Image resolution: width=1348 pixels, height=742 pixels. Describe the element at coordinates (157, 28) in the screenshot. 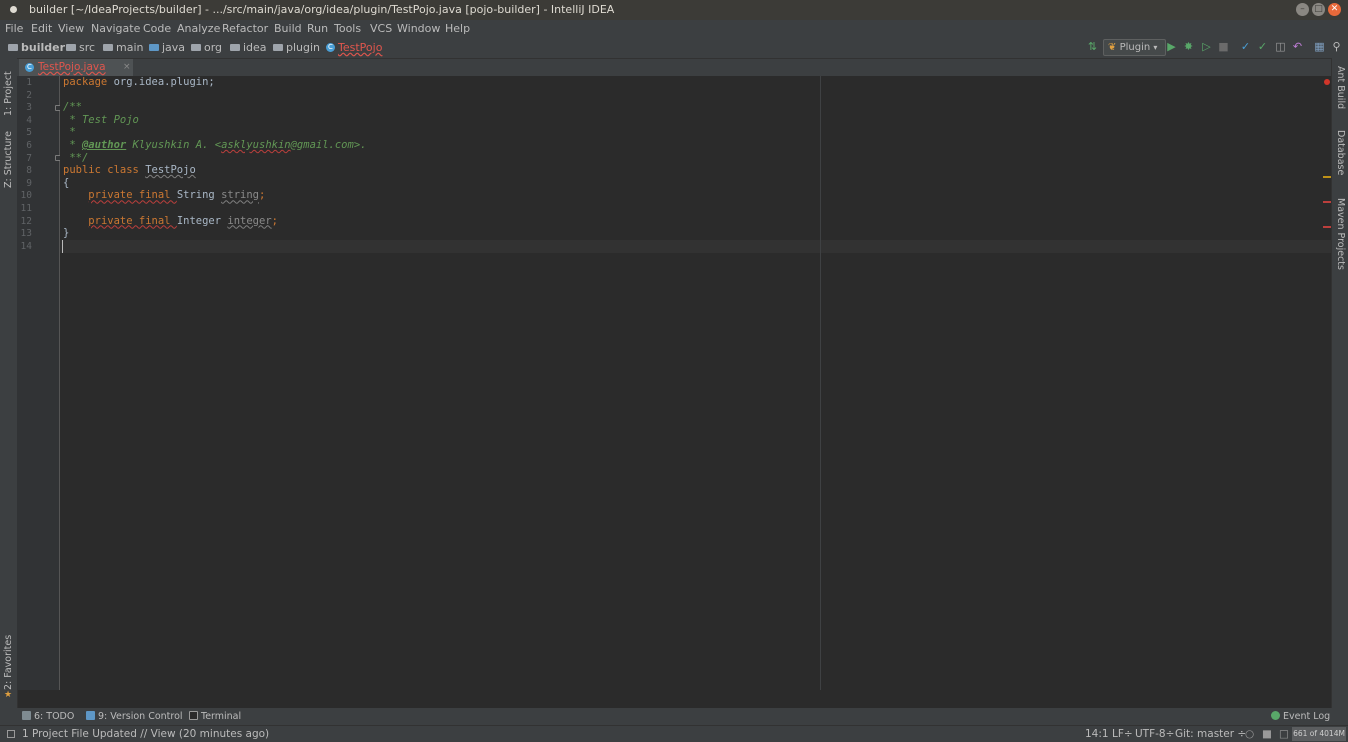

I see `menu-code: Code` at that location.